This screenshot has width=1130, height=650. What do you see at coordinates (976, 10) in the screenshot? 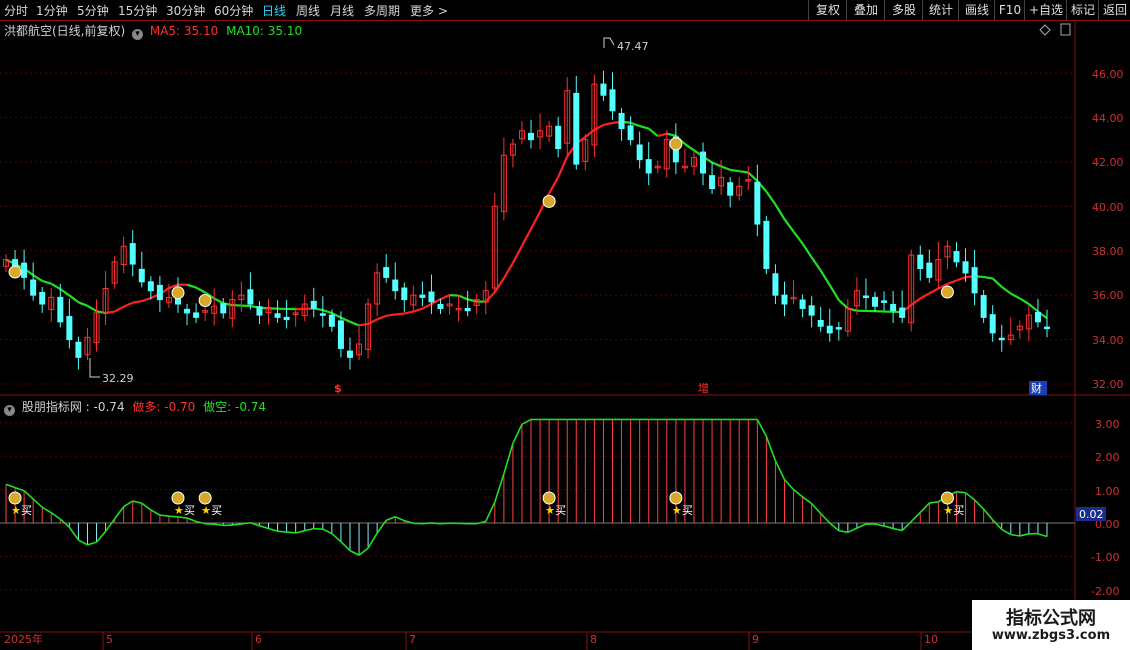
I see `draw-line-button: 画线` at bounding box center [976, 10].